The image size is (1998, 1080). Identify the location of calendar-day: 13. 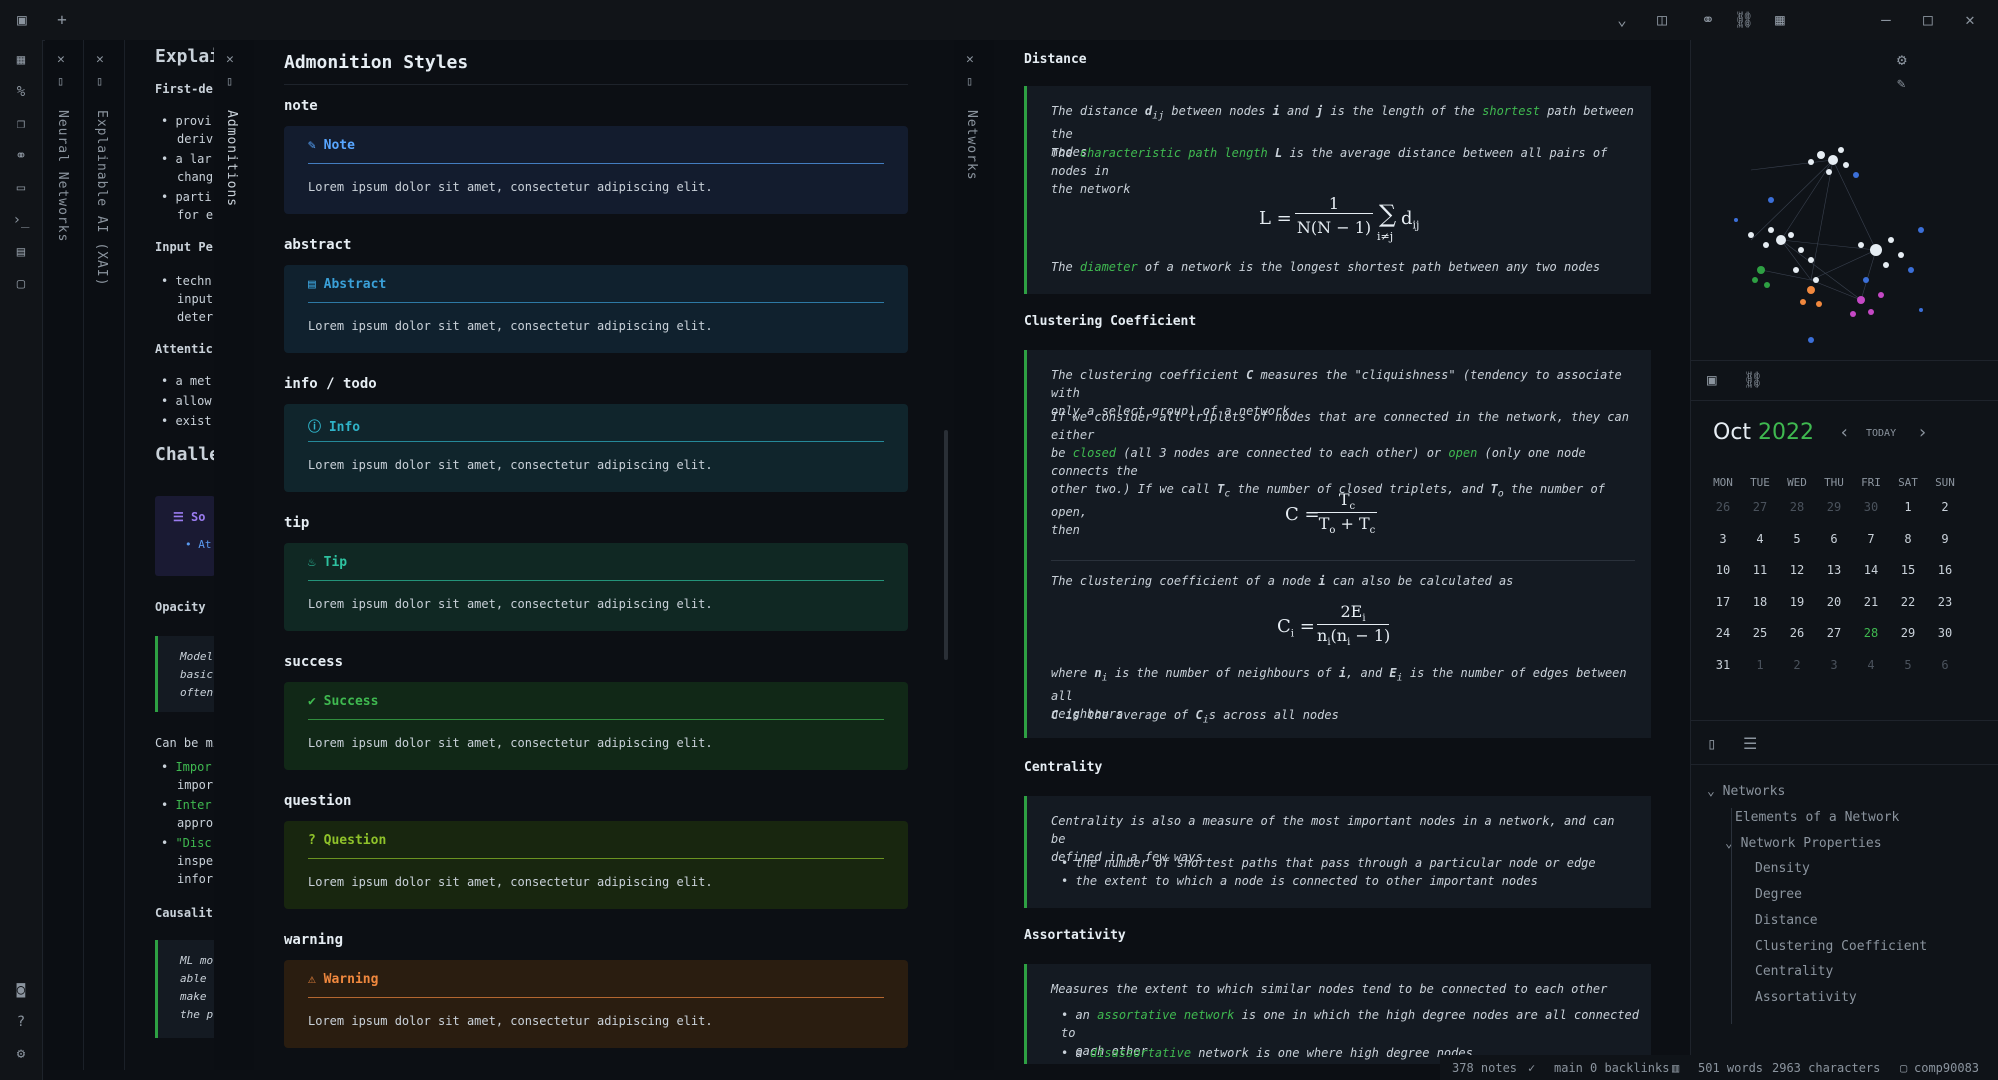
(1834, 570).